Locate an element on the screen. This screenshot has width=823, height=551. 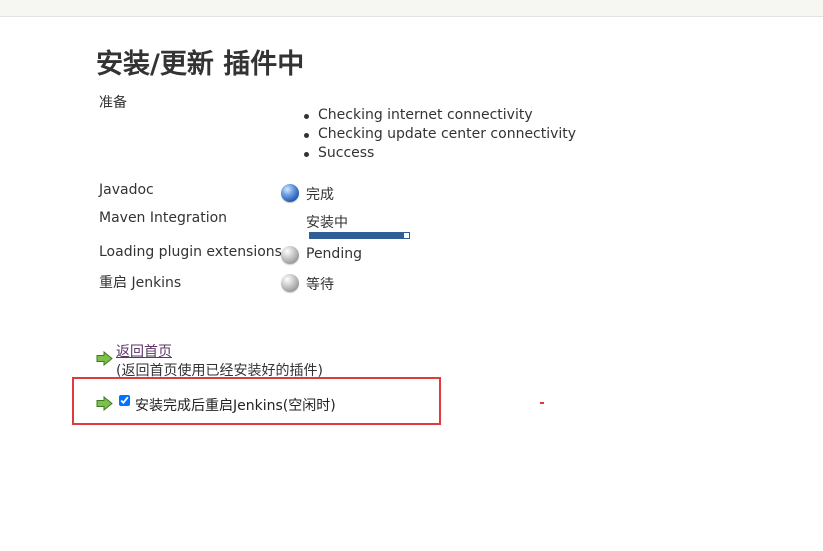
job-status-loading-plugin-extensions: Pending is located at coordinates (334, 254).